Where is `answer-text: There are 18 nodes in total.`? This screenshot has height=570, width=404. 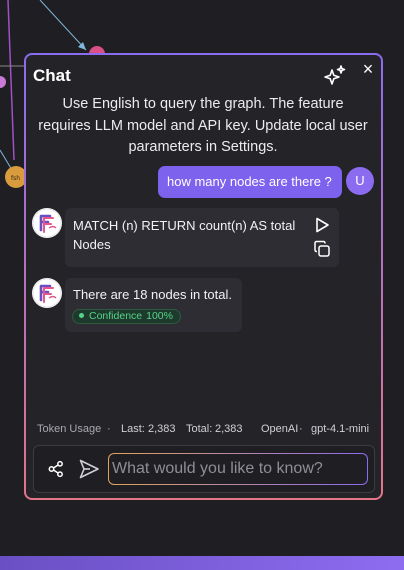 answer-text: There are 18 nodes in total. is located at coordinates (152, 294).